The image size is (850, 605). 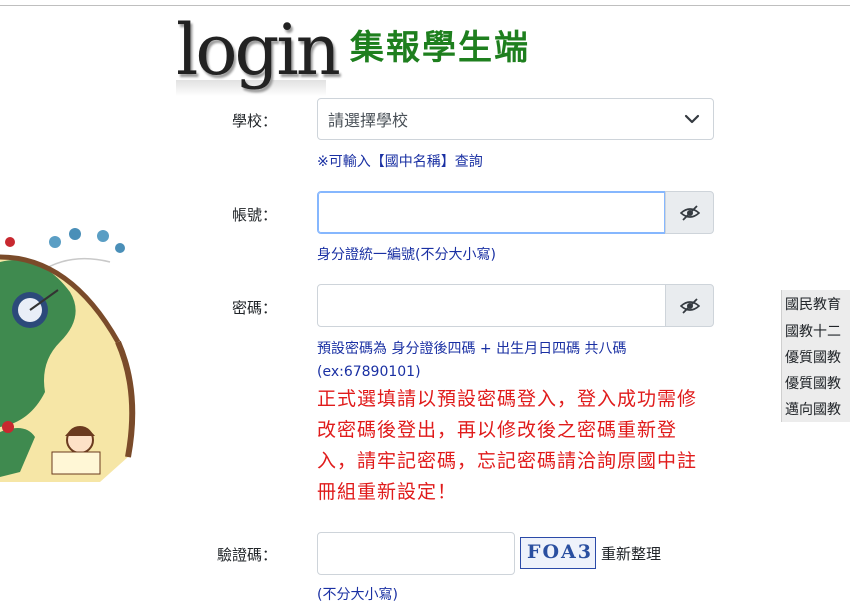 I want to click on account-hint: 身分證統一編號(不分大小寫), so click(x=406, y=255).